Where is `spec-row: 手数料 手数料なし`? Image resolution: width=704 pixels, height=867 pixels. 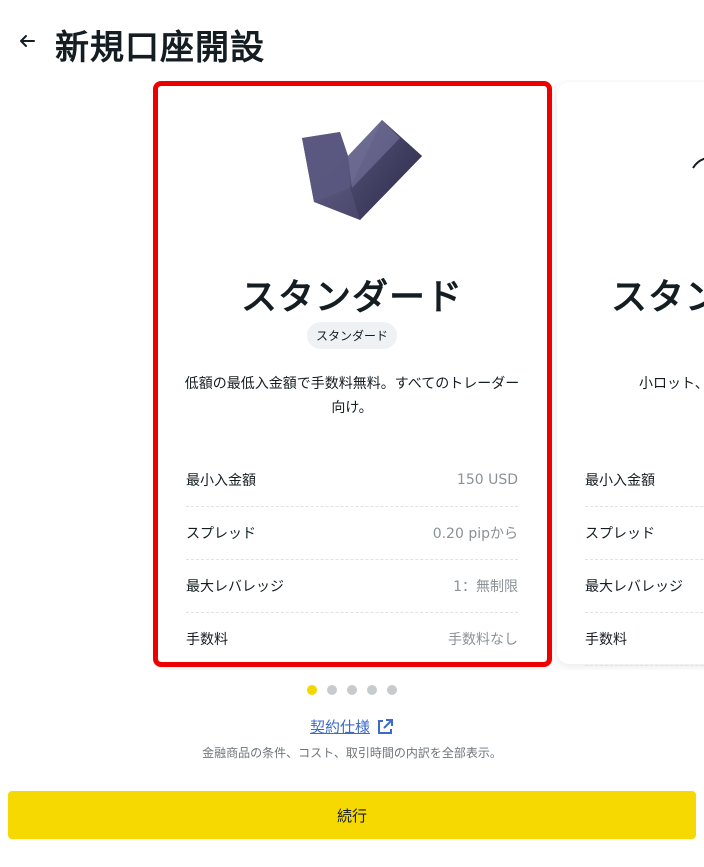
spec-row: 手数料 手数料なし is located at coordinates (352, 639).